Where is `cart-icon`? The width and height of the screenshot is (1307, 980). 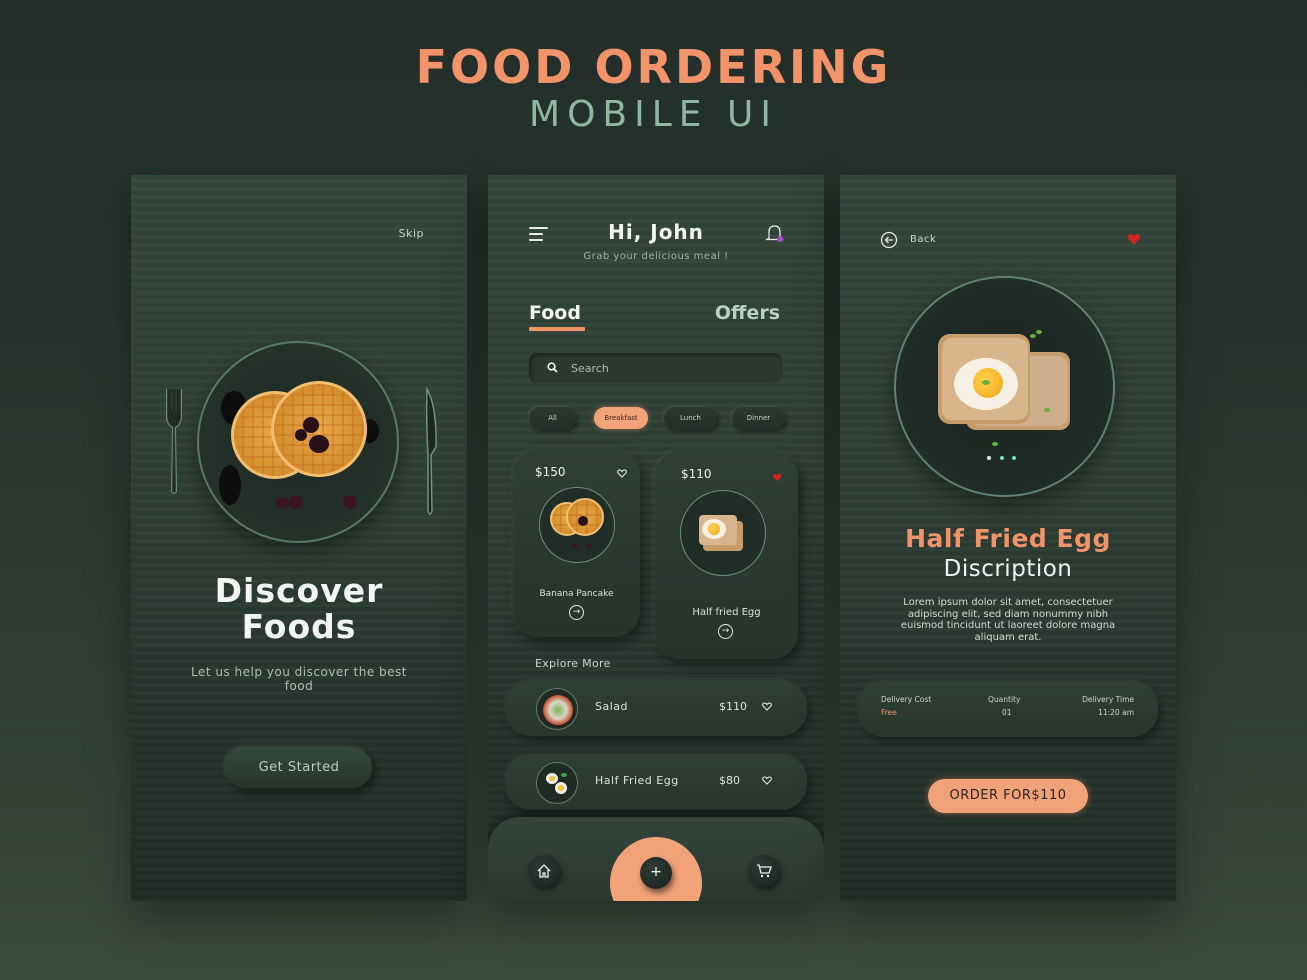
cart-icon is located at coordinates (764, 871).